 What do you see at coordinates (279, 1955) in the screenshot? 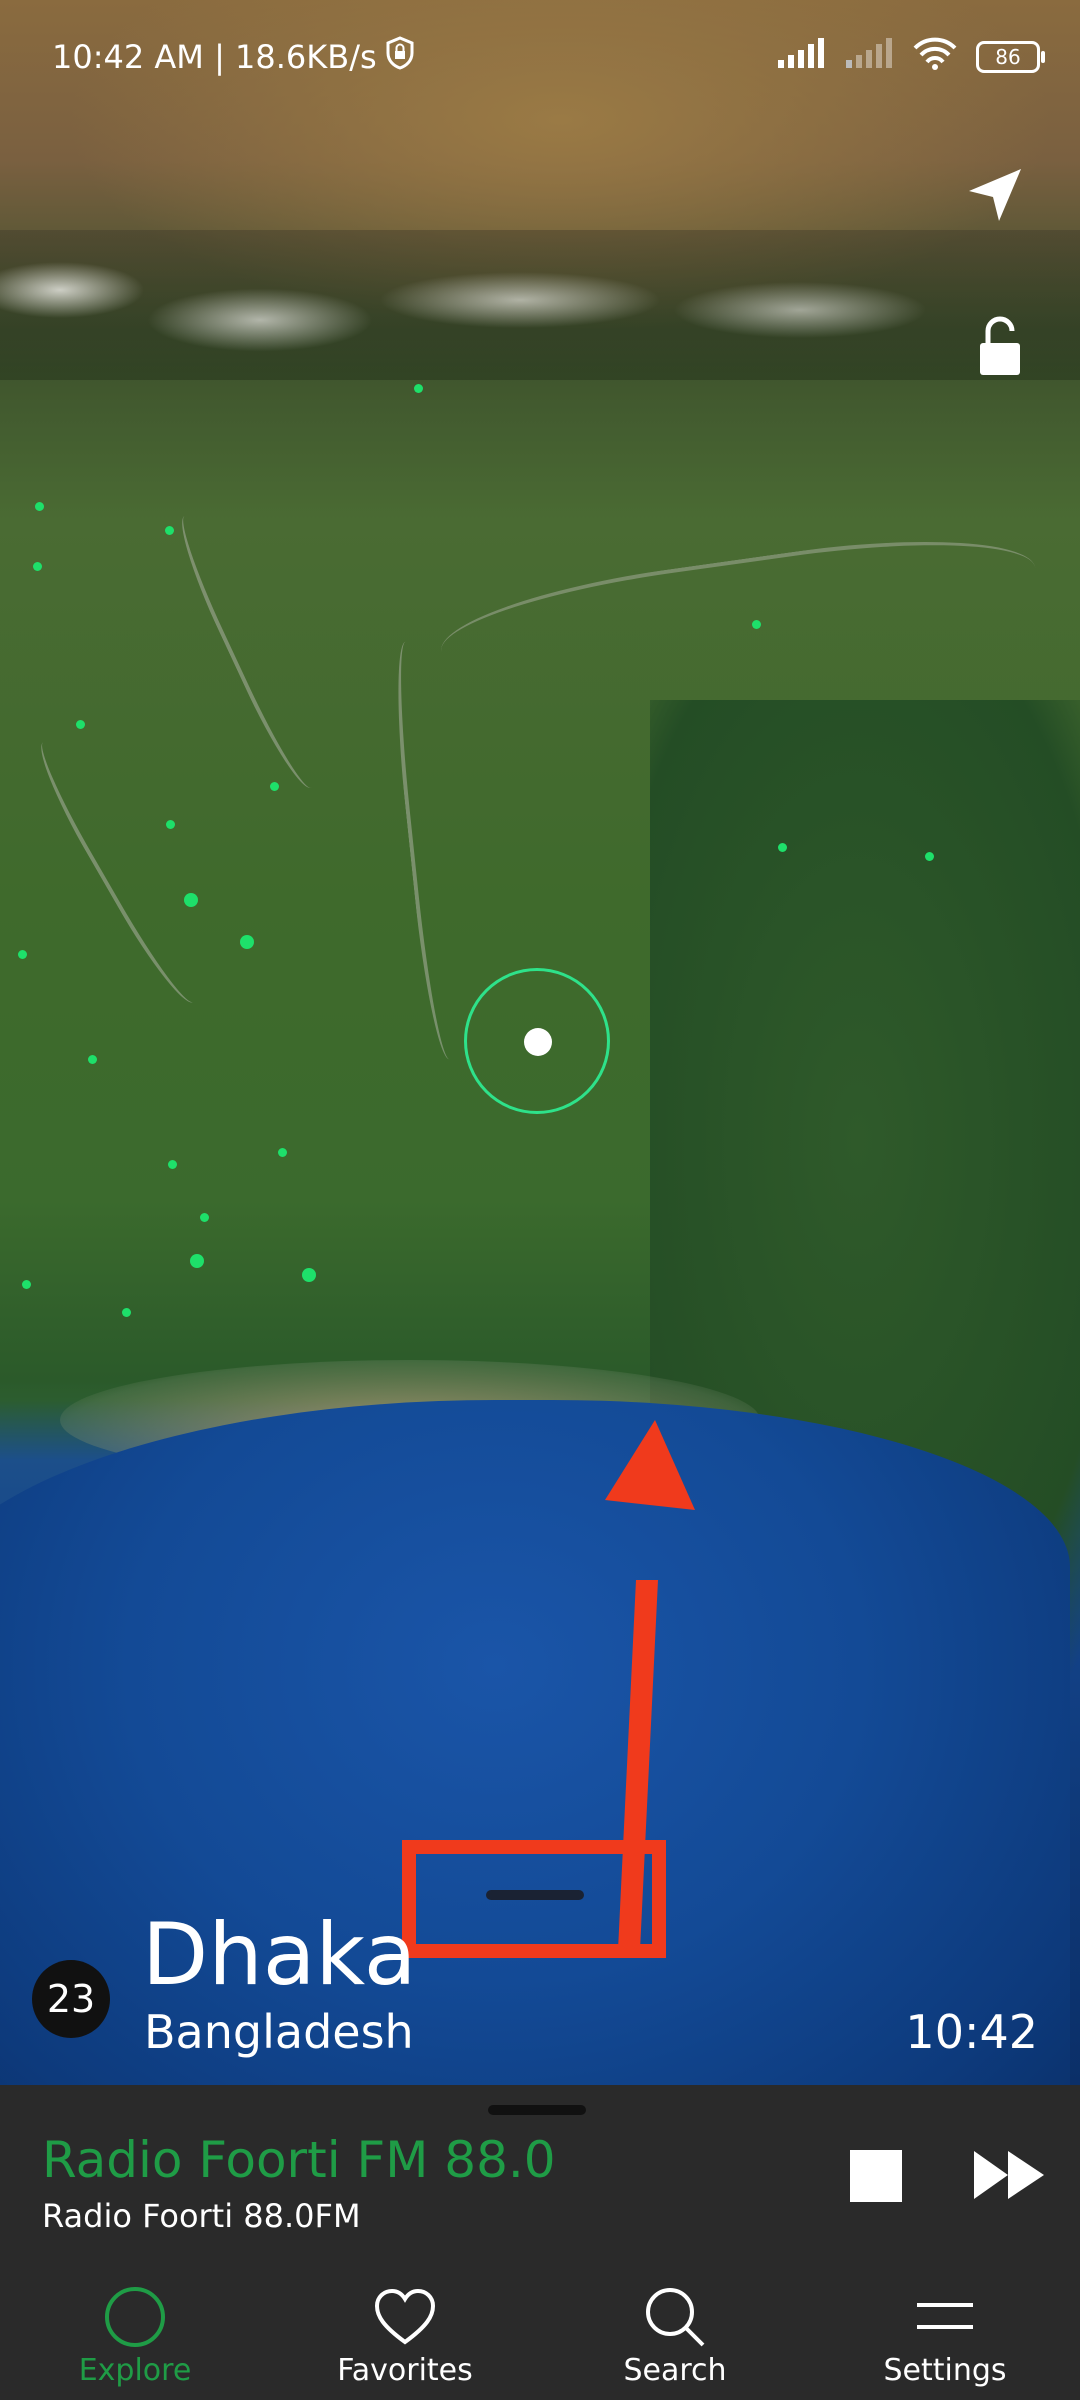
I see `city-name: Dhaka` at bounding box center [279, 1955].